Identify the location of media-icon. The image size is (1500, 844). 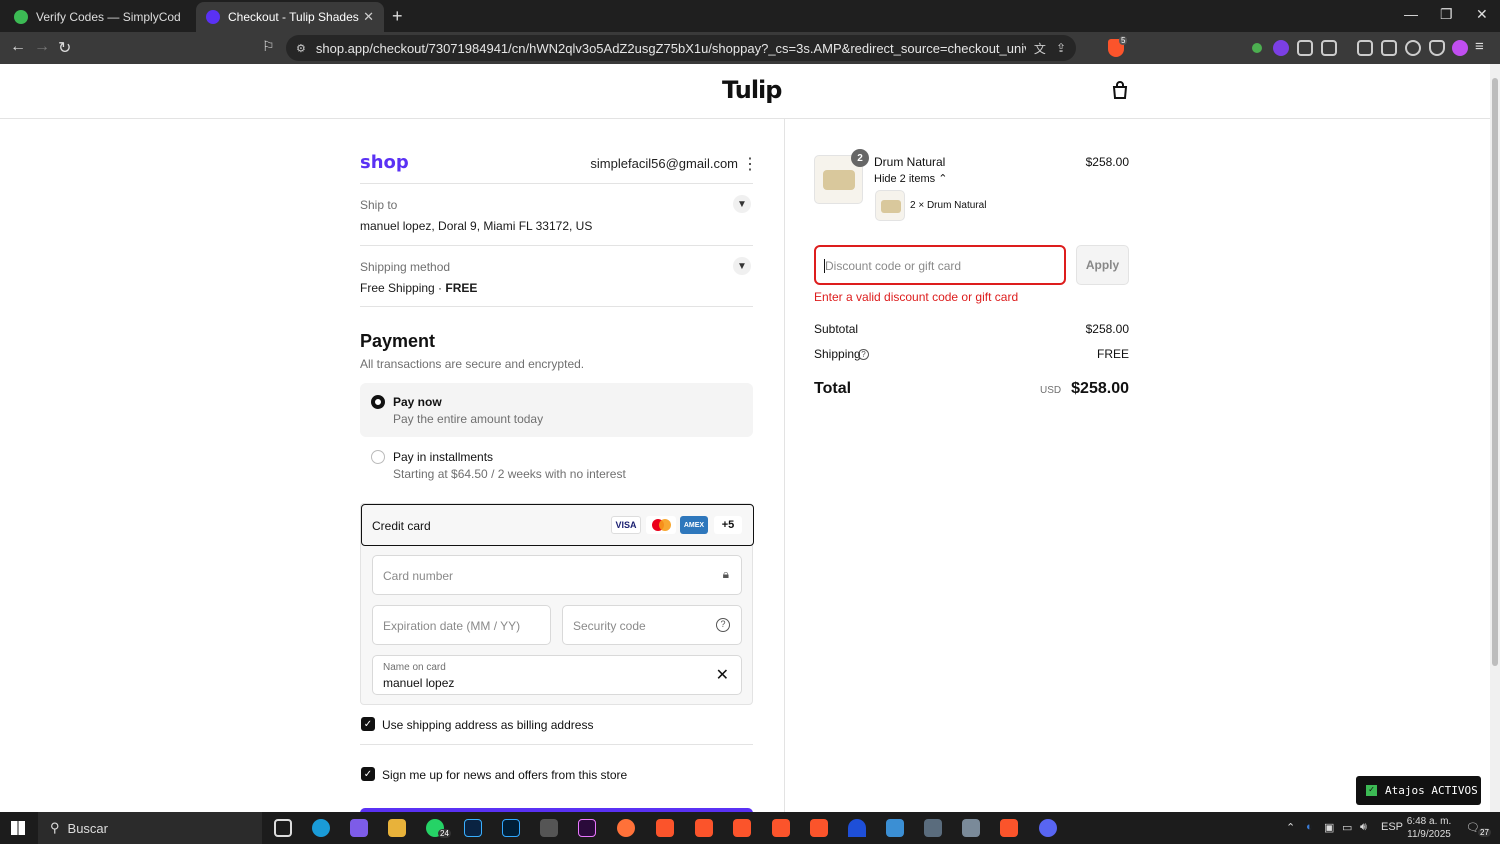
(1329, 48).